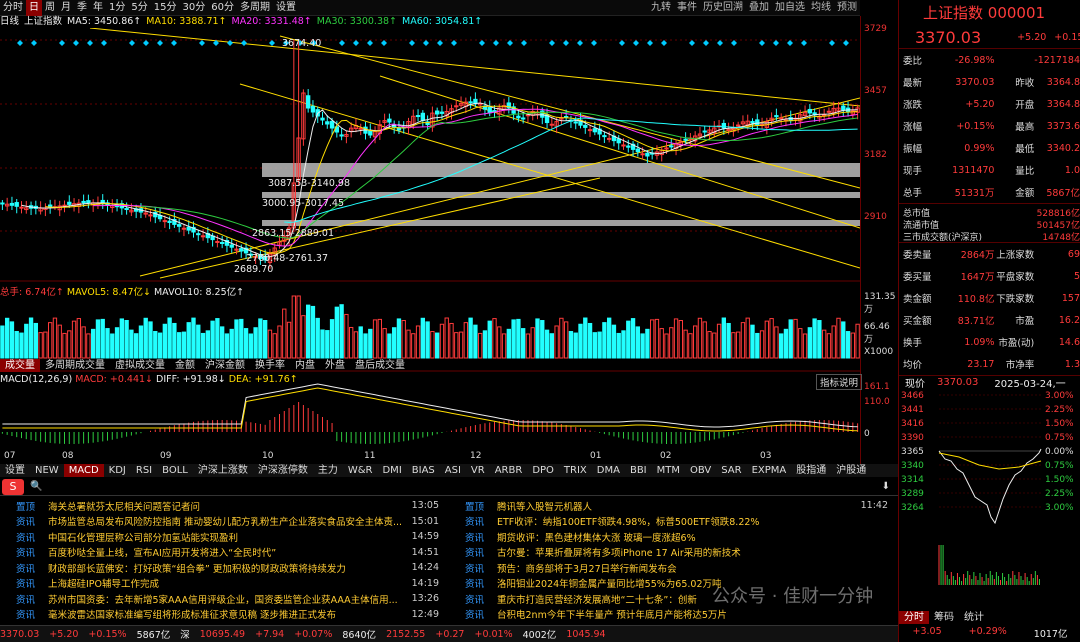  What do you see at coordinates (847, 8) in the screenshot?
I see `toolbar-action-button: 预测` at bounding box center [847, 8].